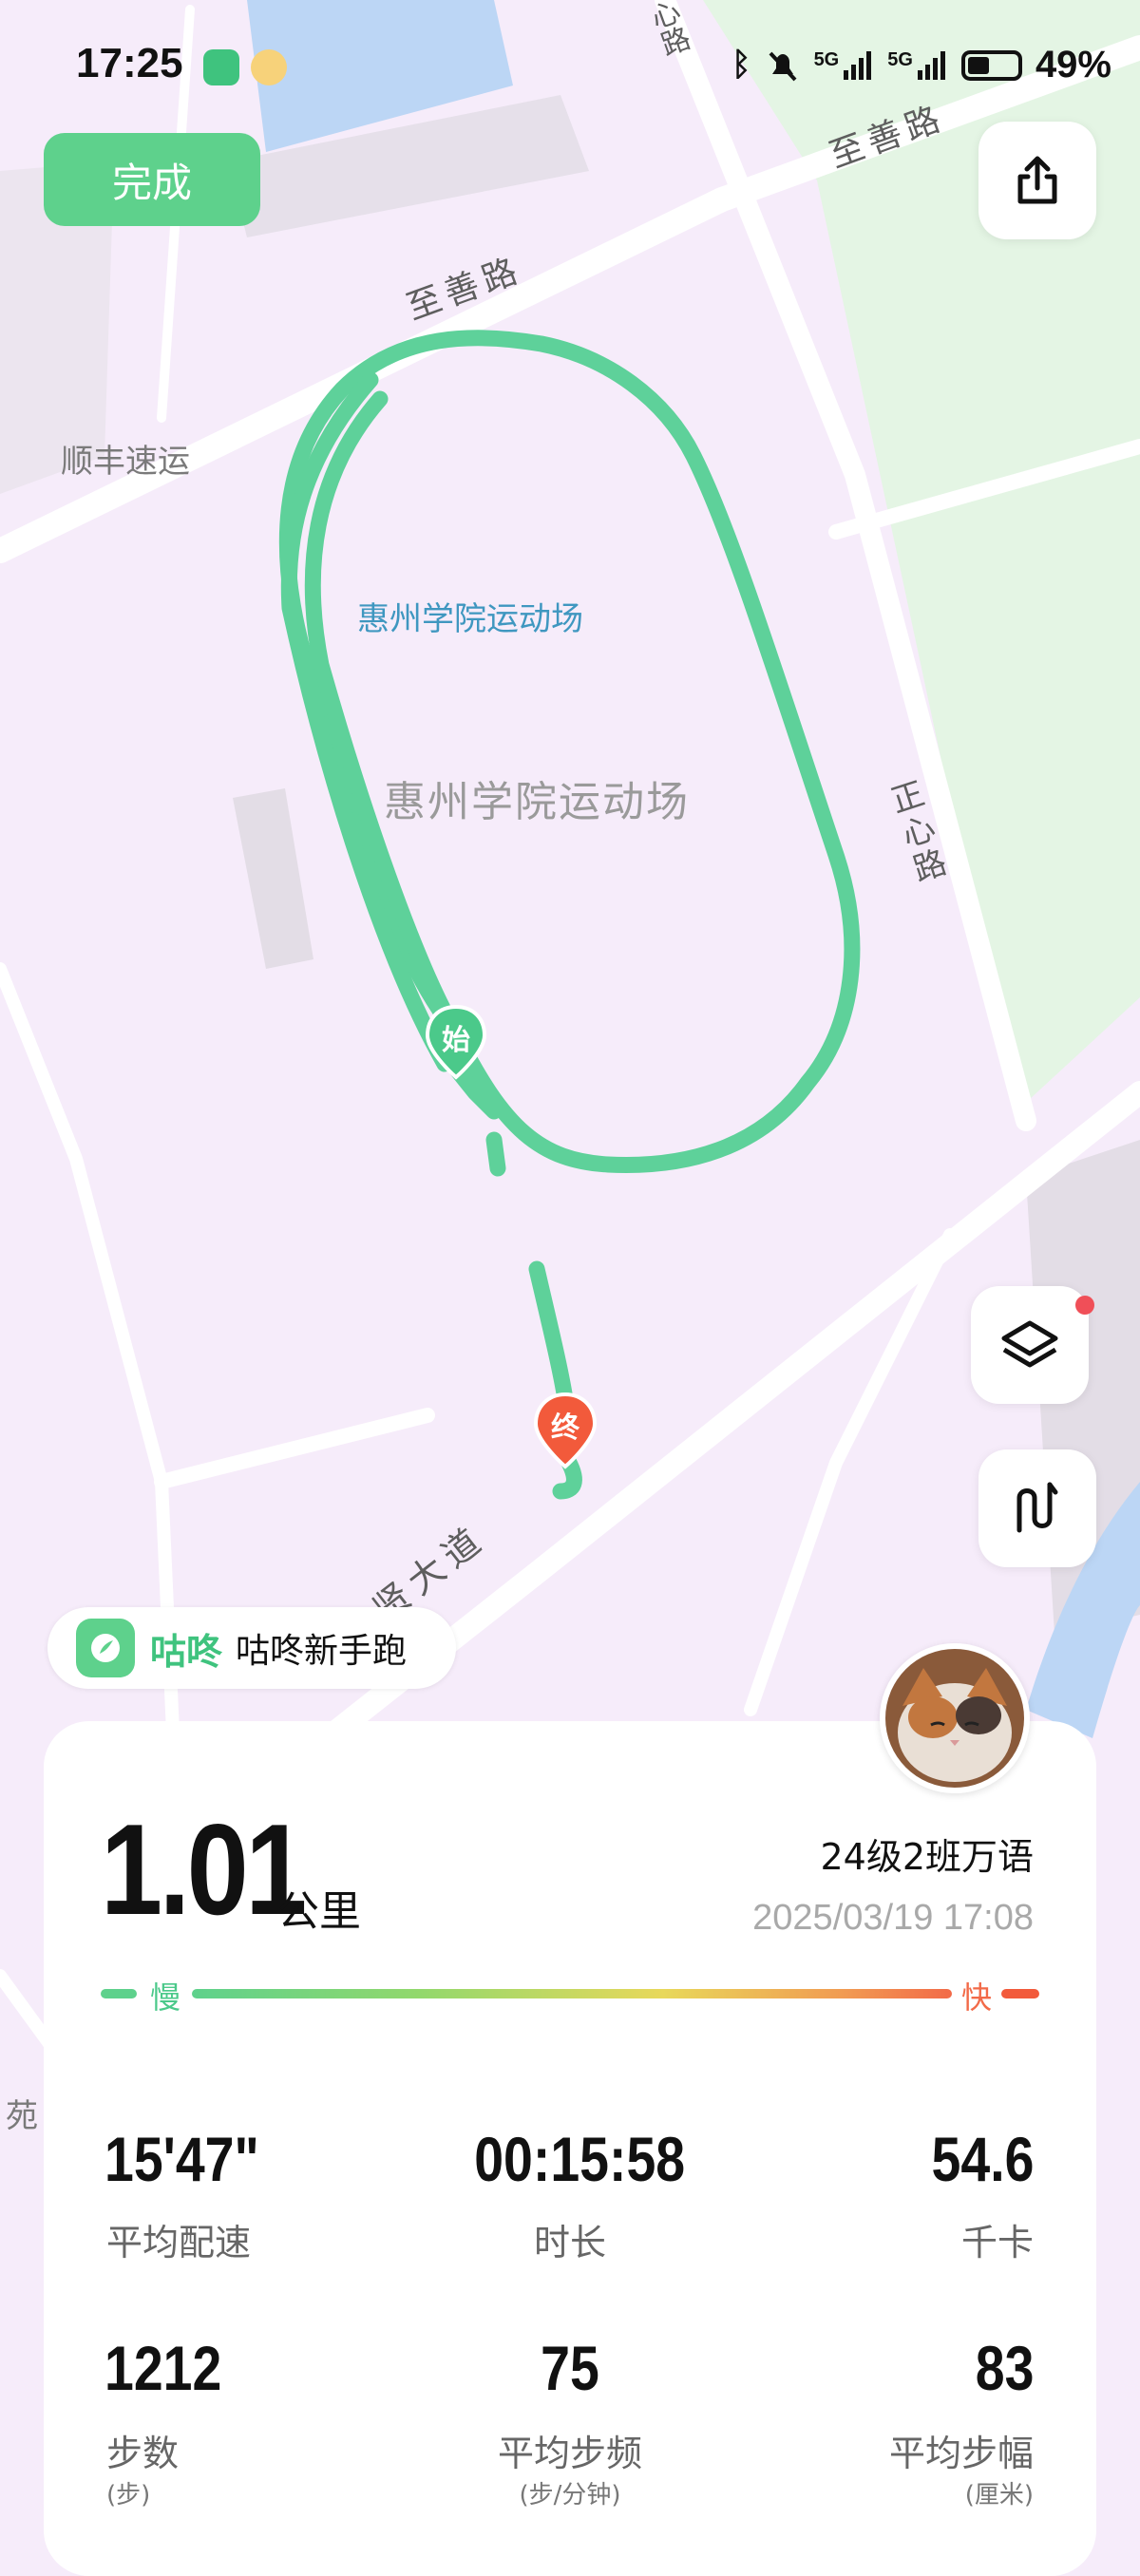 The width and height of the screenshot is (1140, 2576). I want to click on share-button, so click(1037, 180).